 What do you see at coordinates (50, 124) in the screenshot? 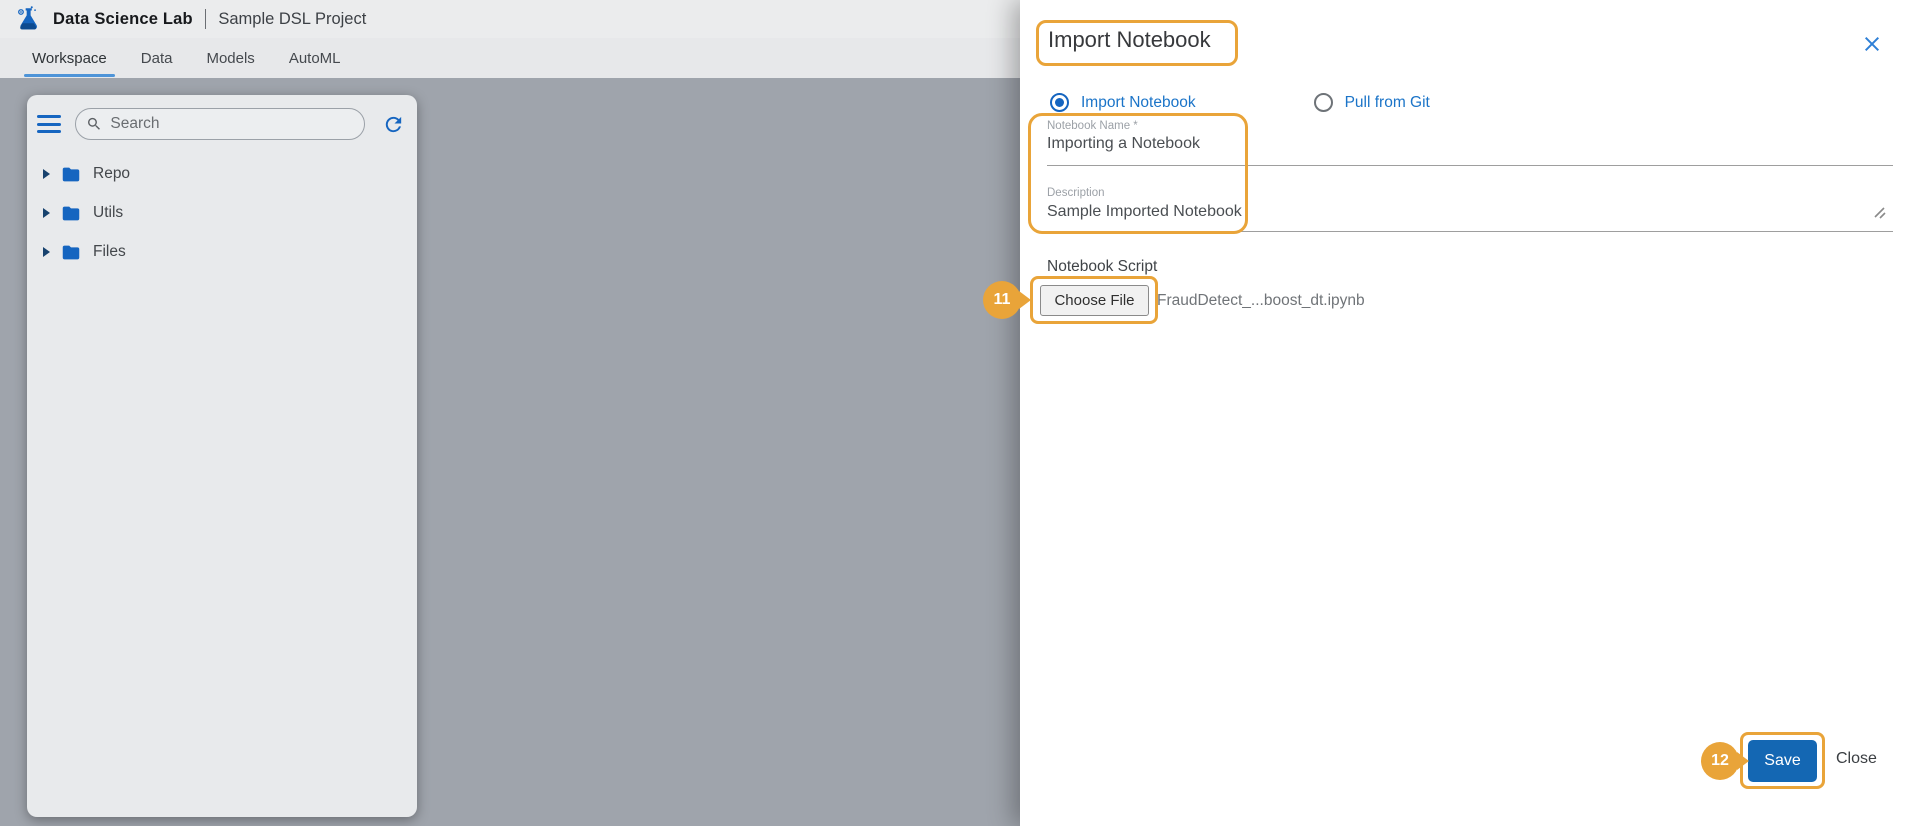
I see `hamburger-icon` at bounding box center [50, 124].